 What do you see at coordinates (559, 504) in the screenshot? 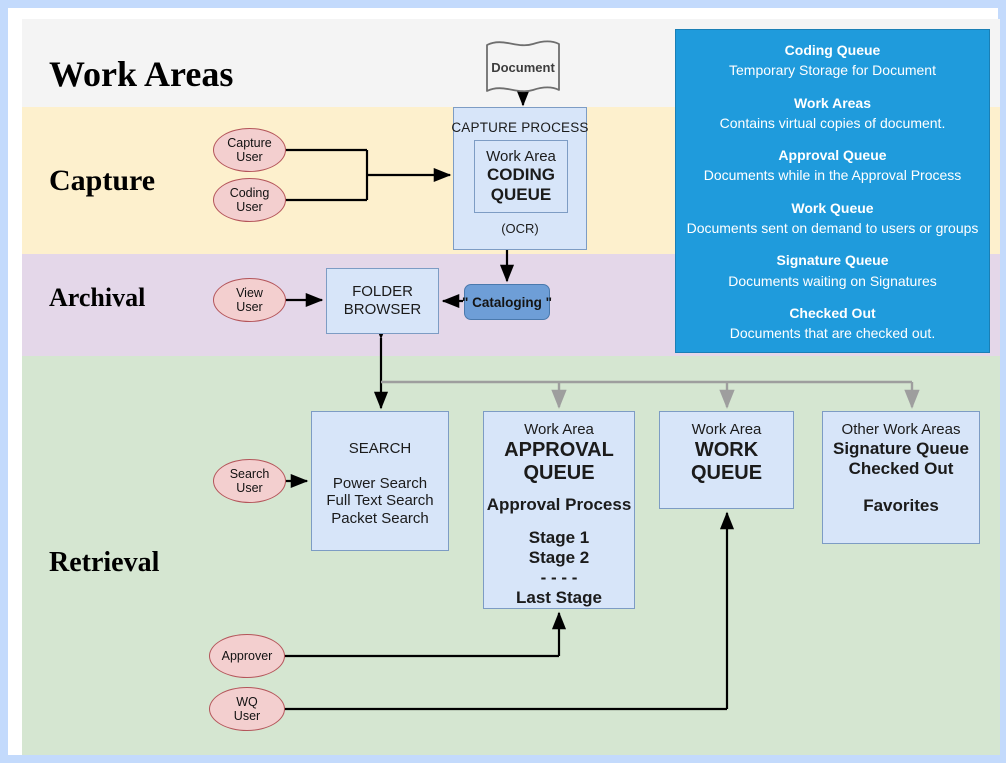
I see `approval-line4: Approval Process` at bounding box center [559, 504].